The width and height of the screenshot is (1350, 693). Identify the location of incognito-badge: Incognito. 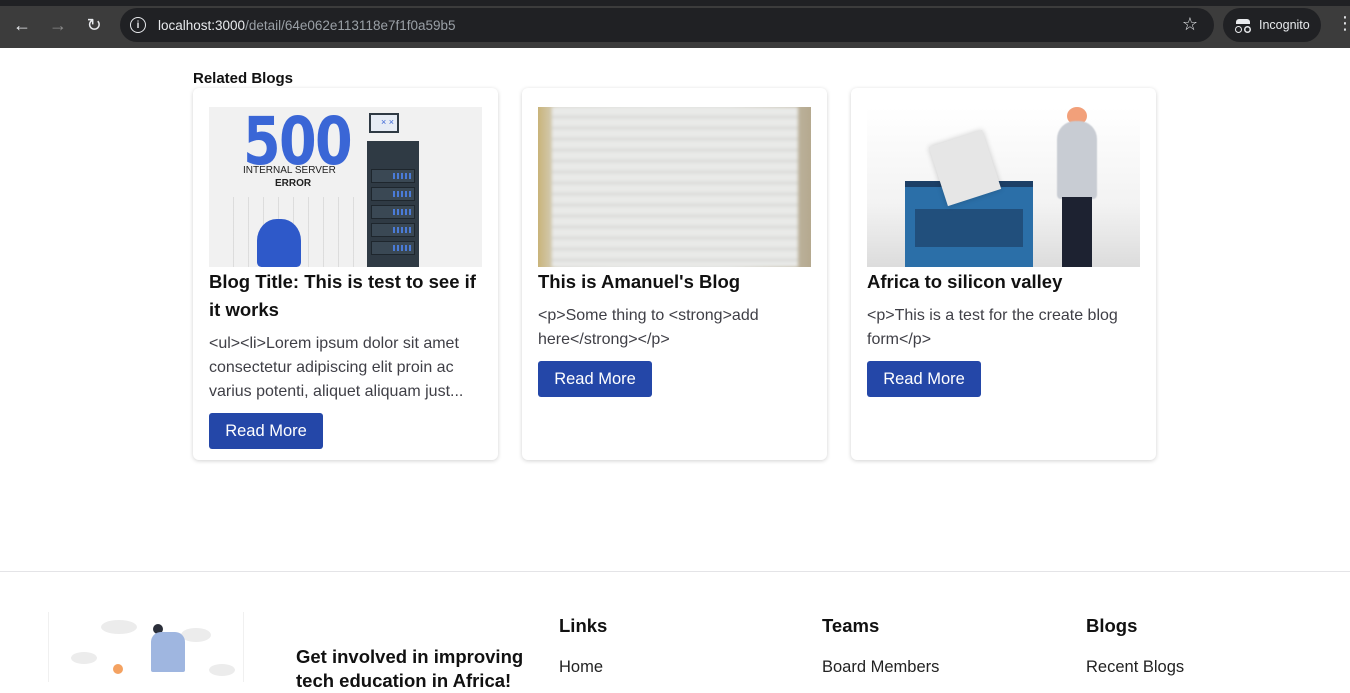
(1272, 25).